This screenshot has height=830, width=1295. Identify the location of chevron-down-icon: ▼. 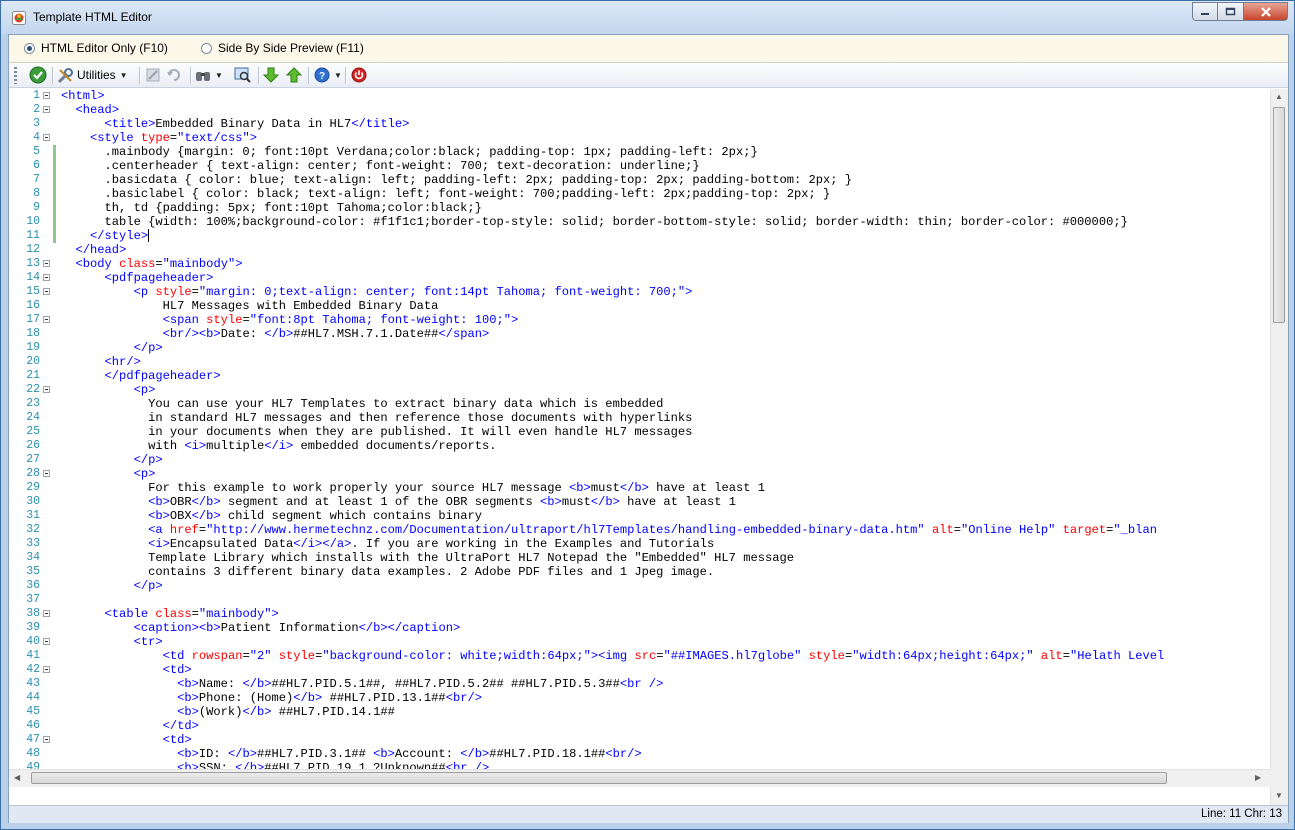
(123, 75).